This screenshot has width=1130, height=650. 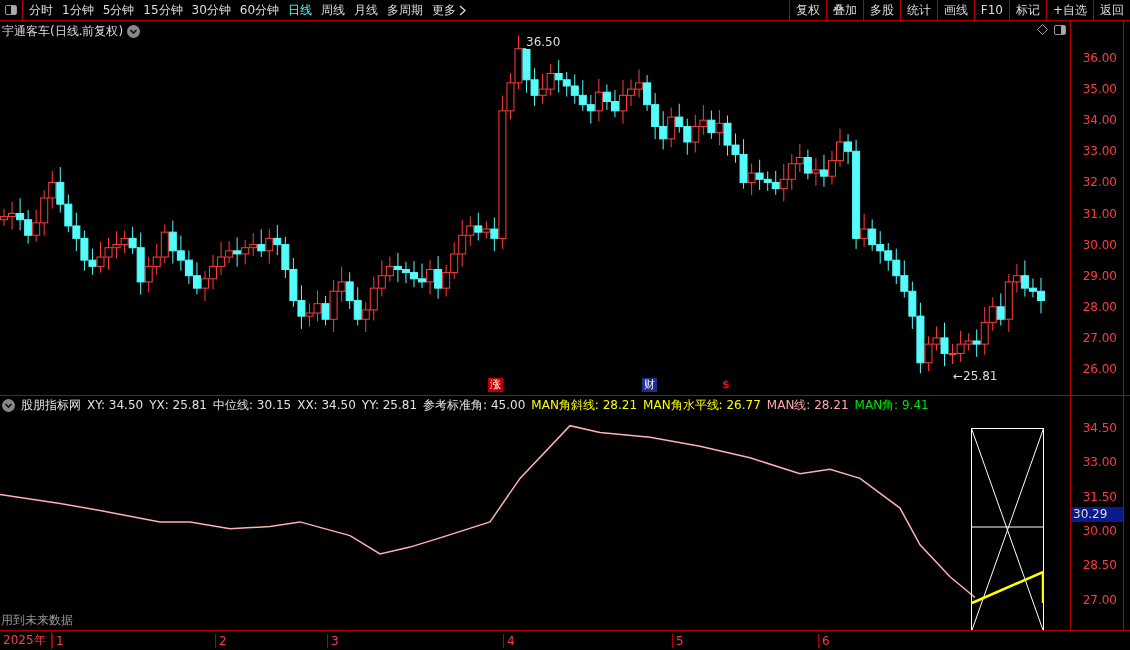 I want to click on period-tab: 日线, so click(x=300, y=10).